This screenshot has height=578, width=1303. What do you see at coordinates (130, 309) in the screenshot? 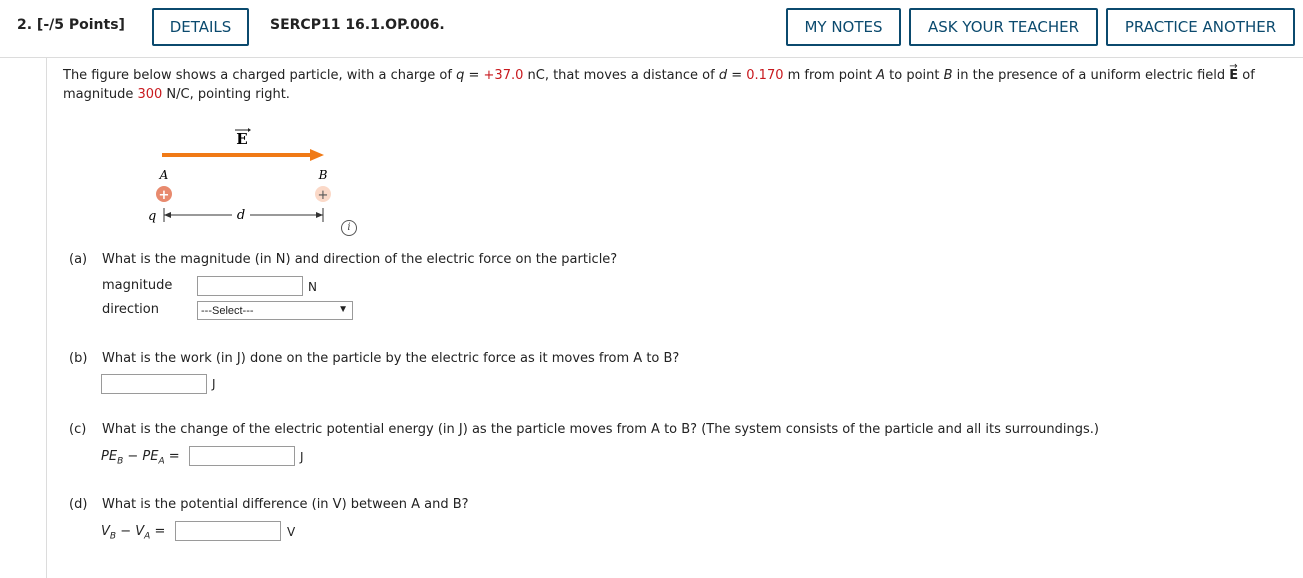
I see `direction-label: direction` at bounding box center [130, 309].